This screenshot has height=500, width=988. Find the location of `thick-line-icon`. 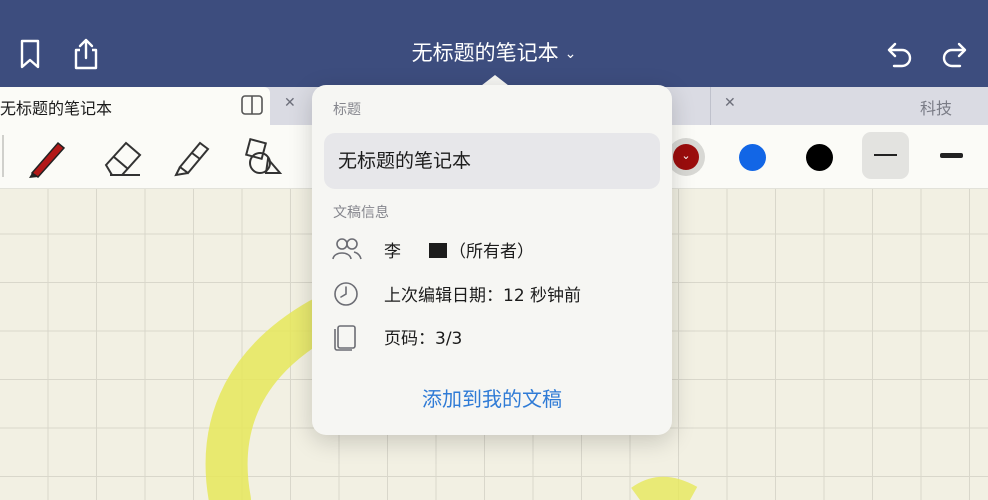

thick-line-icon is located at coordinates (951, 155).